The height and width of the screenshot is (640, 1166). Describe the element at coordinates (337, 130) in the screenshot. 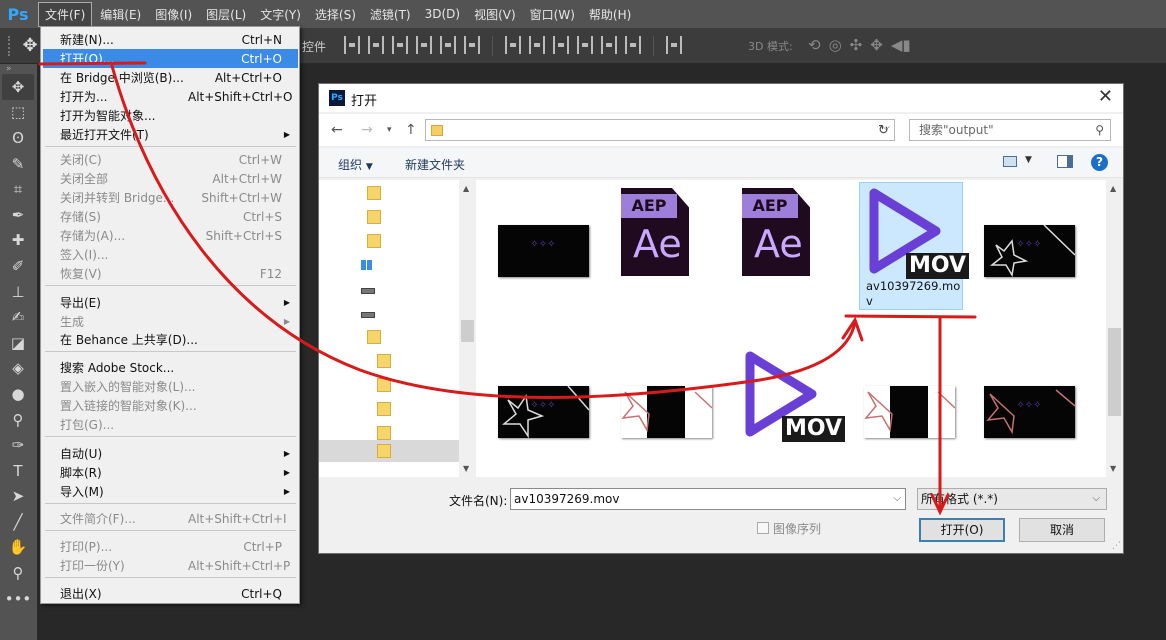

I see `back-arrow-icon: ←` at that location.